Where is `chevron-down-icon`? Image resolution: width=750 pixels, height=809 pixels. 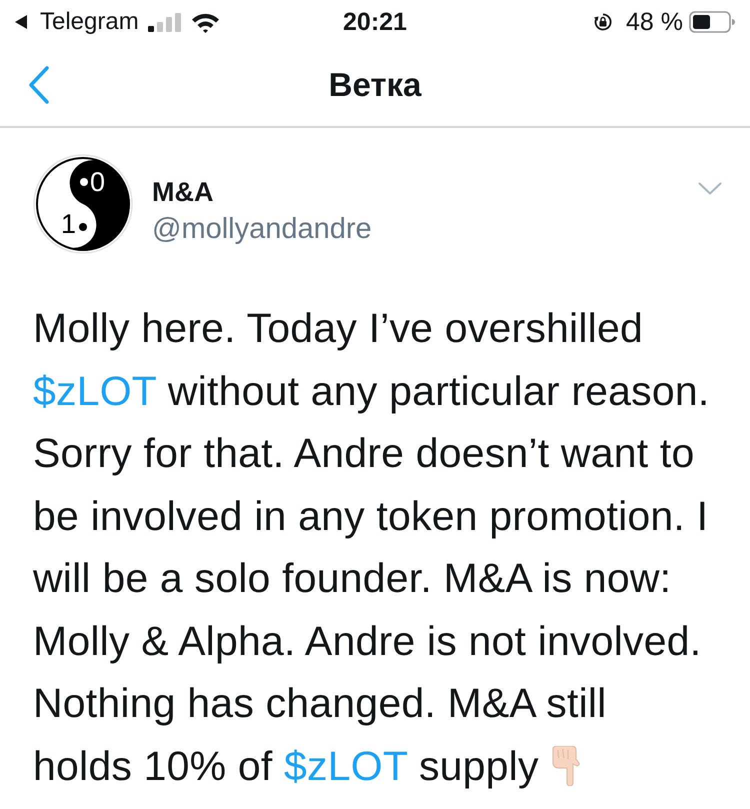
chevron-down-icon is located at coordinates (710, 188).